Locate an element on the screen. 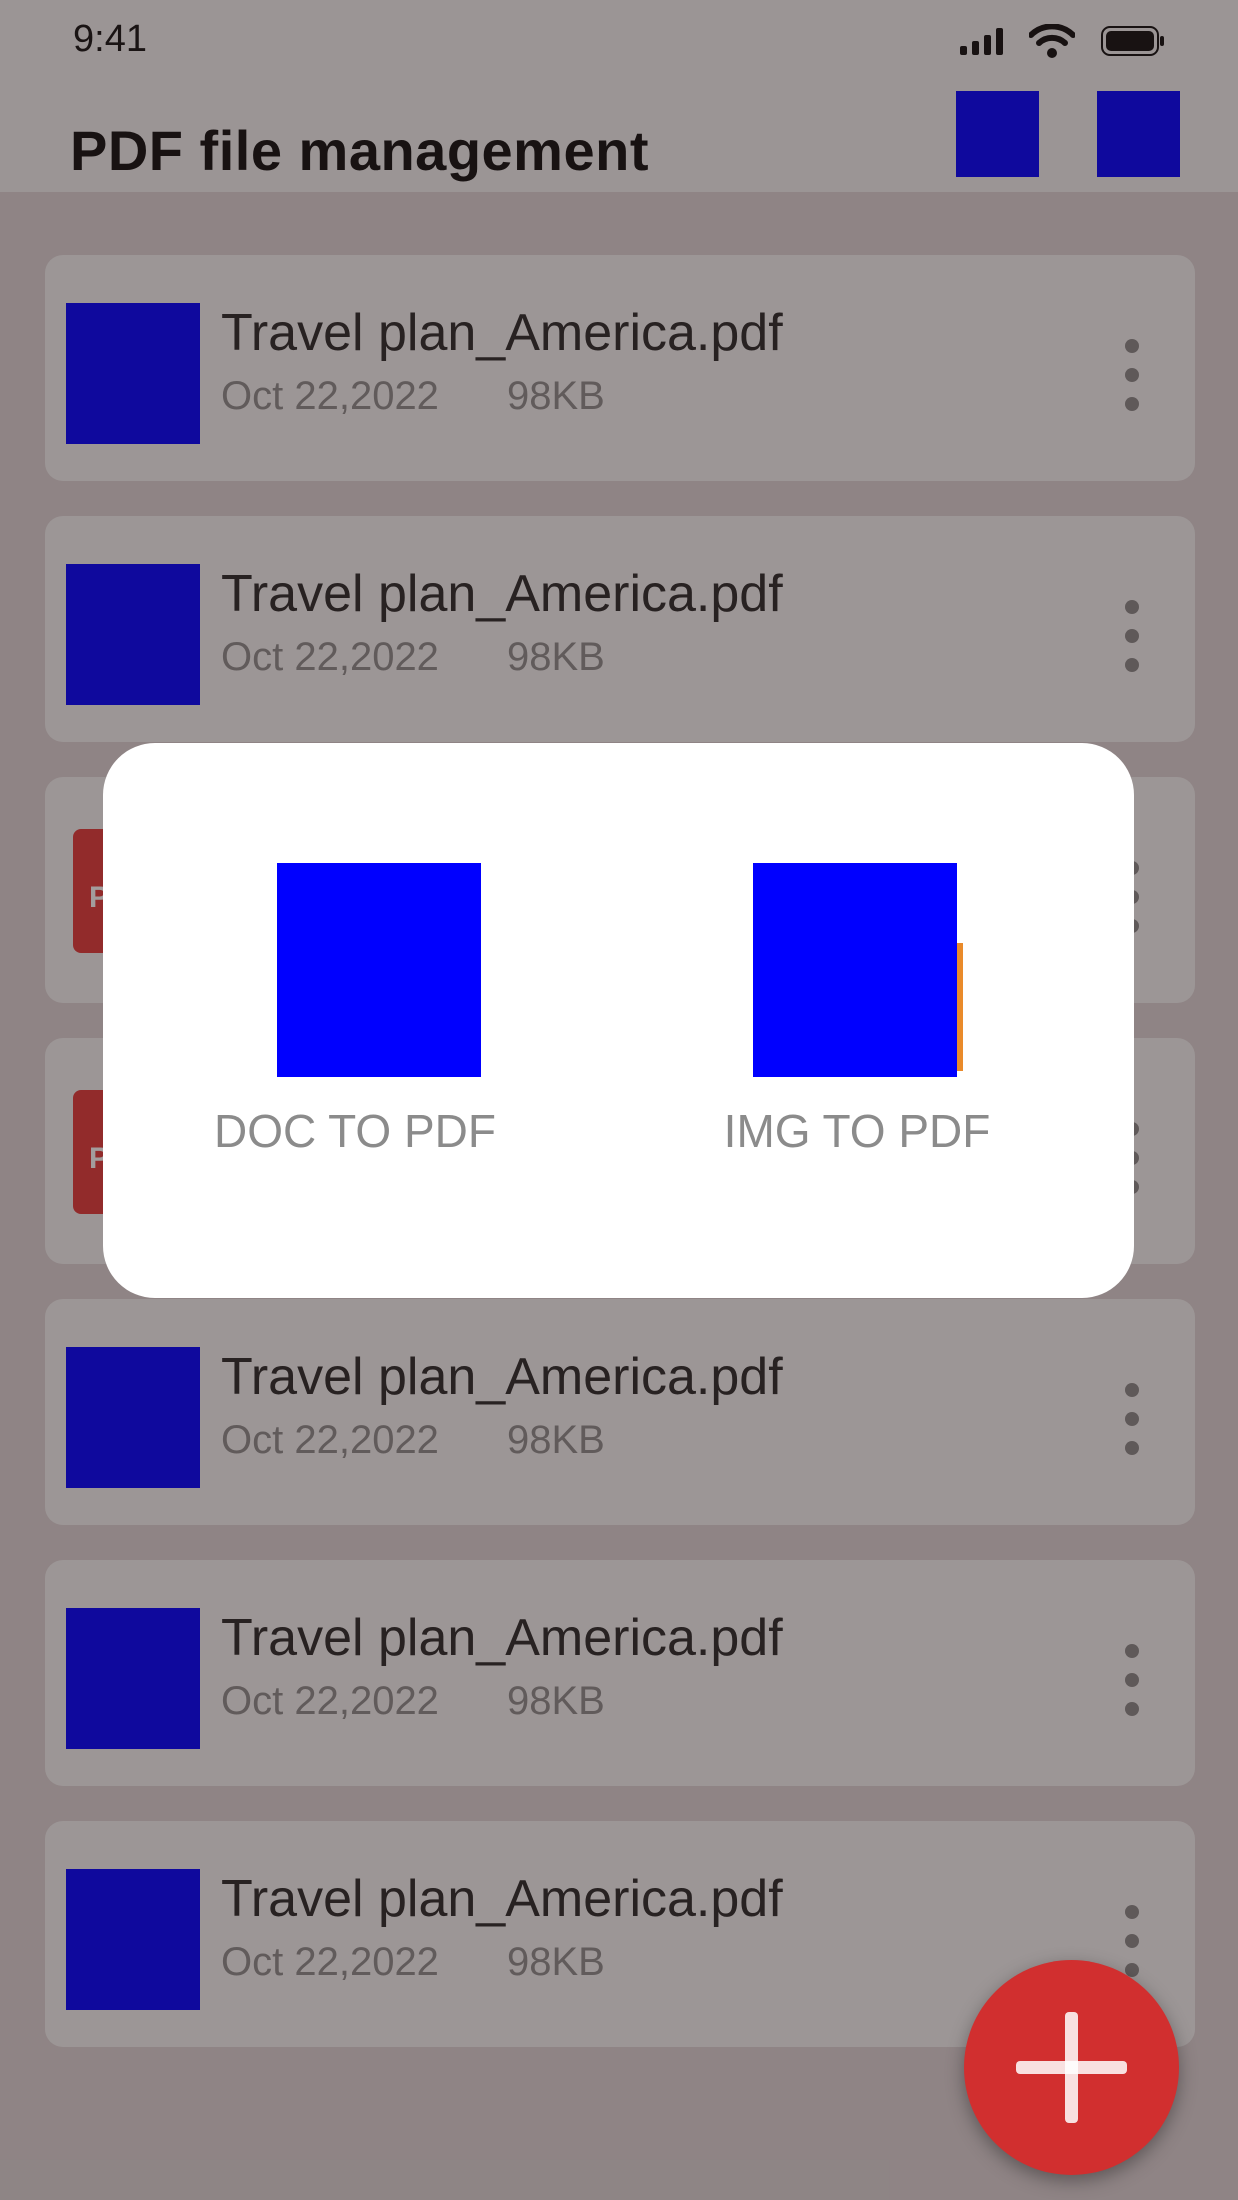 The height and width of the screenshot is (2200, 1238). img-to-pdf-option: IMG TO PDF is located at coordinates (855, 1020).